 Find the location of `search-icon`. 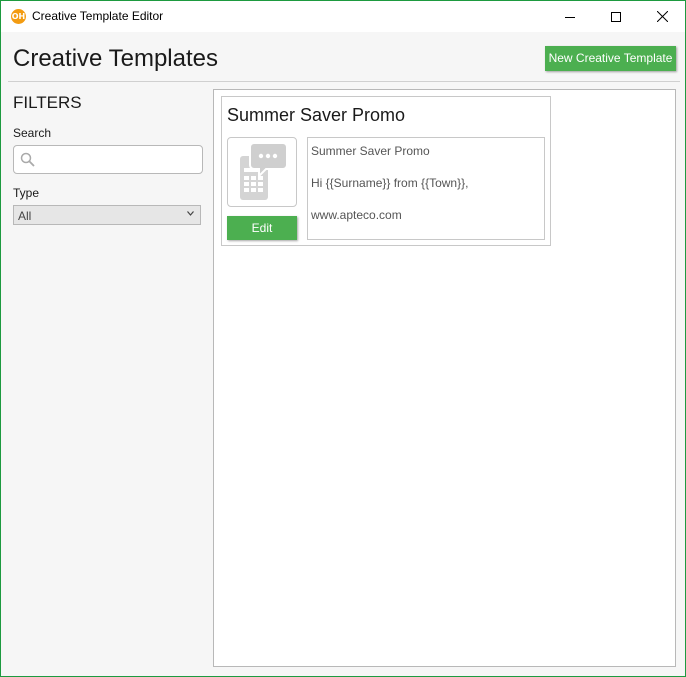

search-icon is located at coordinates (27, 159).